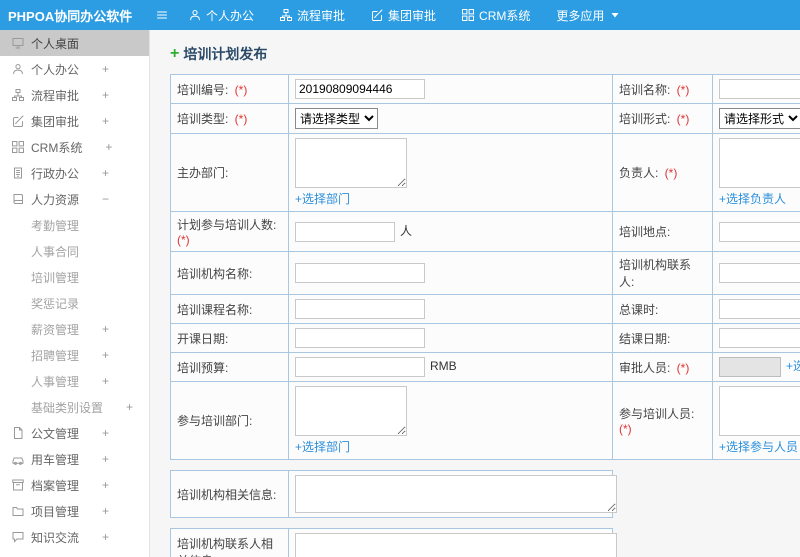  I want to click on training-form-select: 请选择形式, so click(759, 118).